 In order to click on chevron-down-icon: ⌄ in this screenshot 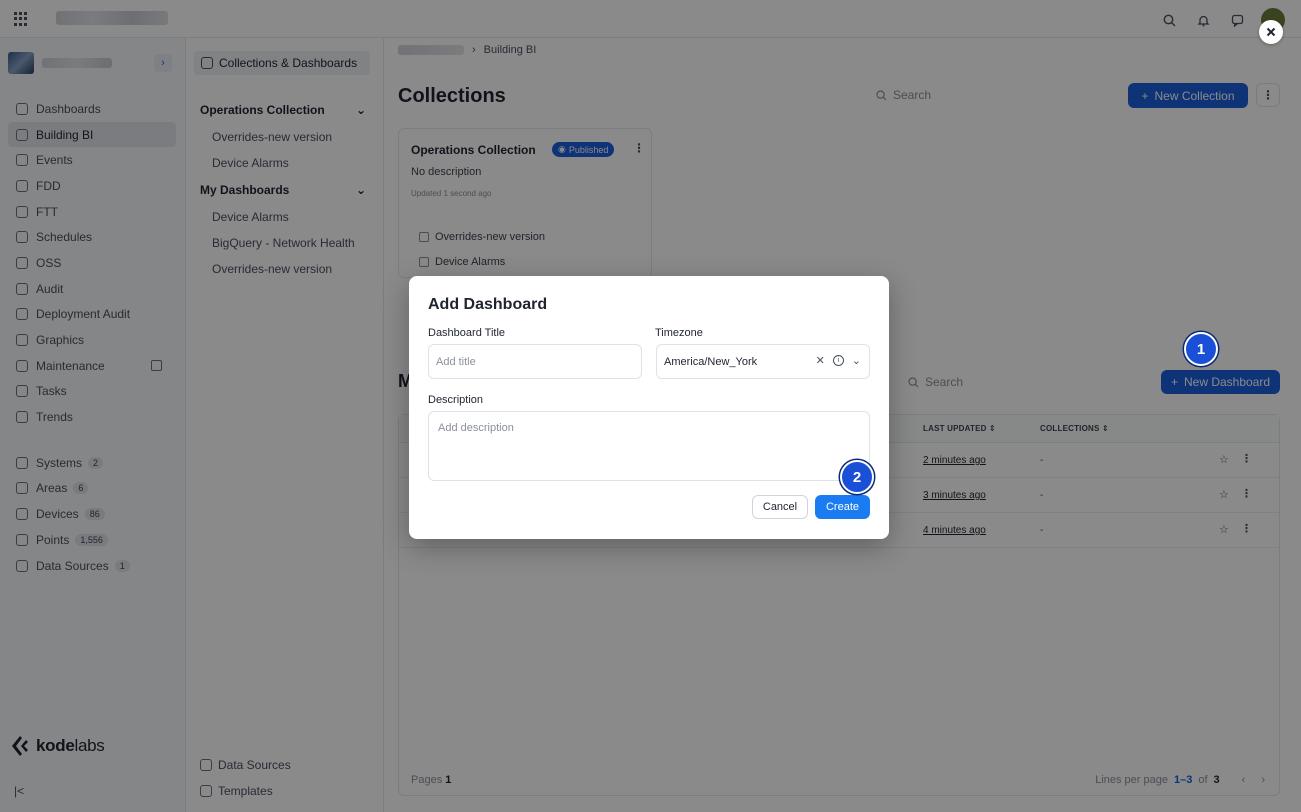, I will do `click(856, 360)`.